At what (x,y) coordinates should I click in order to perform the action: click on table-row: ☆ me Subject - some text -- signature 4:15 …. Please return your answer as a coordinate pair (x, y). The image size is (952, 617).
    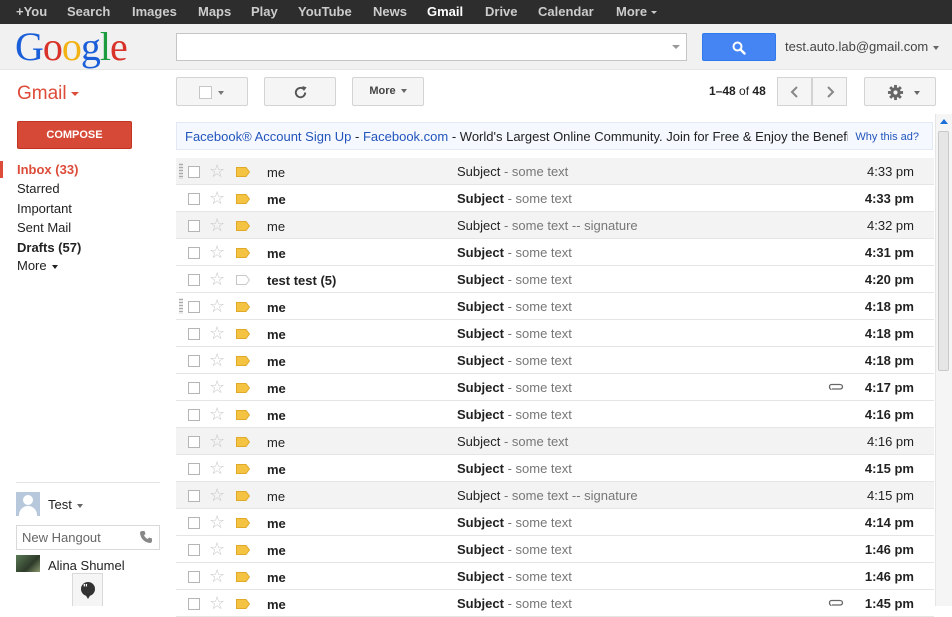
    Looking at the image, I should click on (555, 495).